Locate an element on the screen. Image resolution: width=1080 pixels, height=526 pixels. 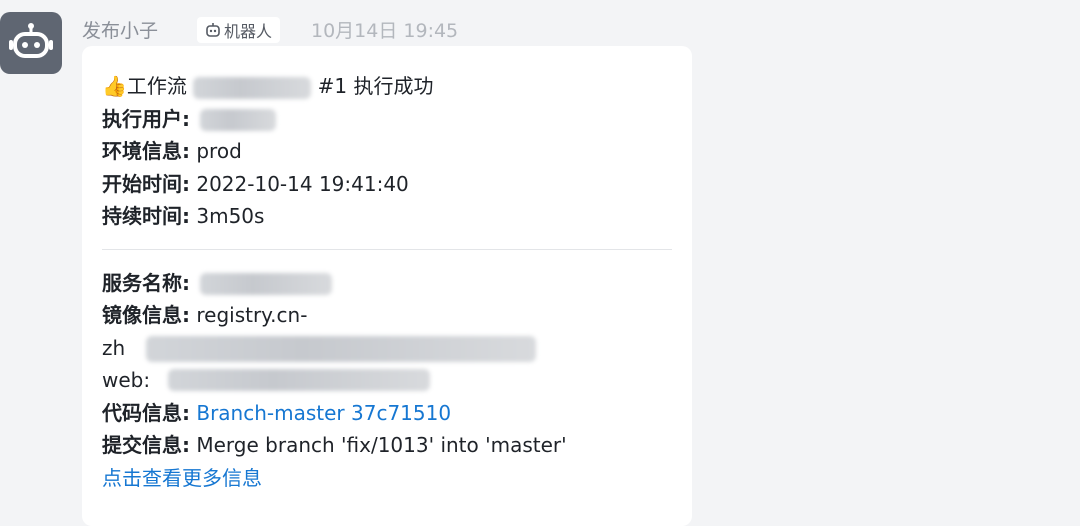
code-label: 代码信息: is located at coordinates (146, 412).